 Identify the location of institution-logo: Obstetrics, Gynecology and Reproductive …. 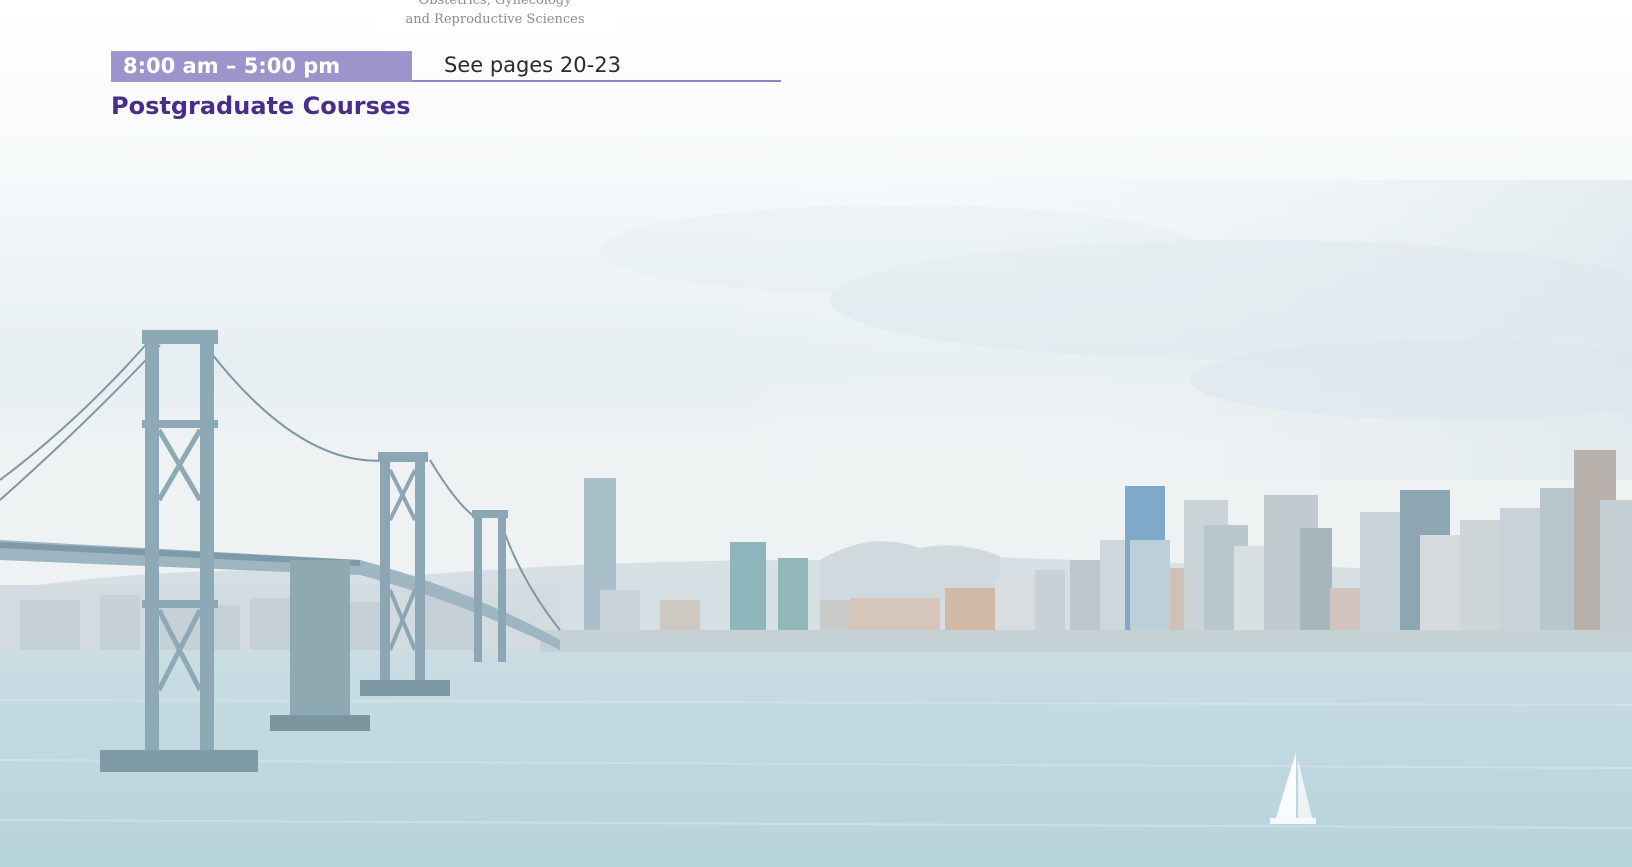
(495, 16).